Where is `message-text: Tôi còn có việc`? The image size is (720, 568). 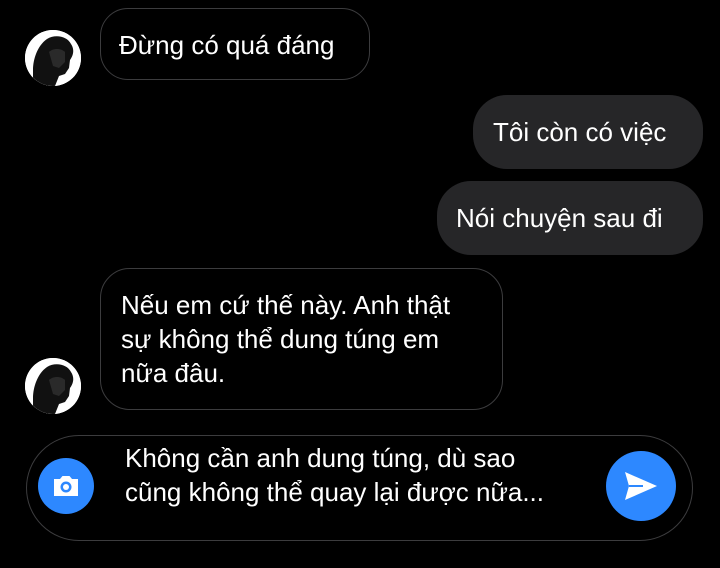
message-text: Tôi còn có việc is located at coordinates (580, 132).